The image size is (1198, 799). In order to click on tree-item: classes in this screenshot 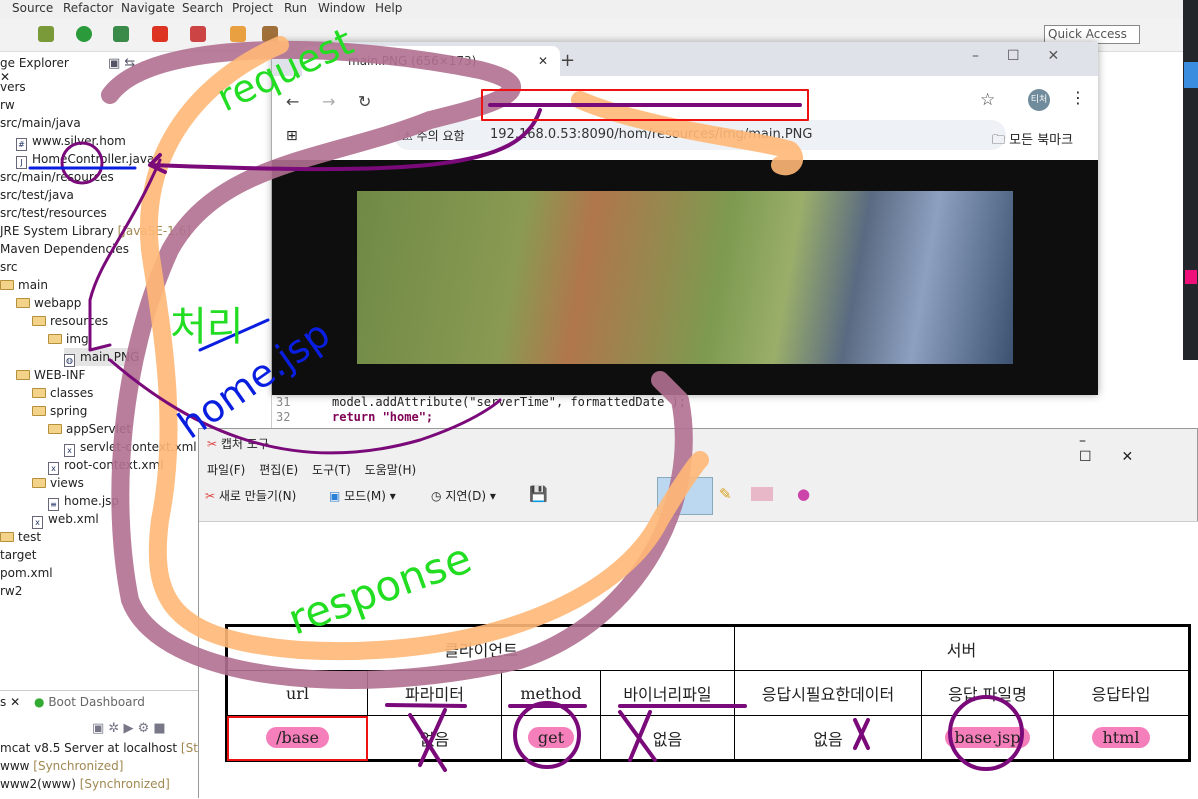, I will do `click(62, 393)`.